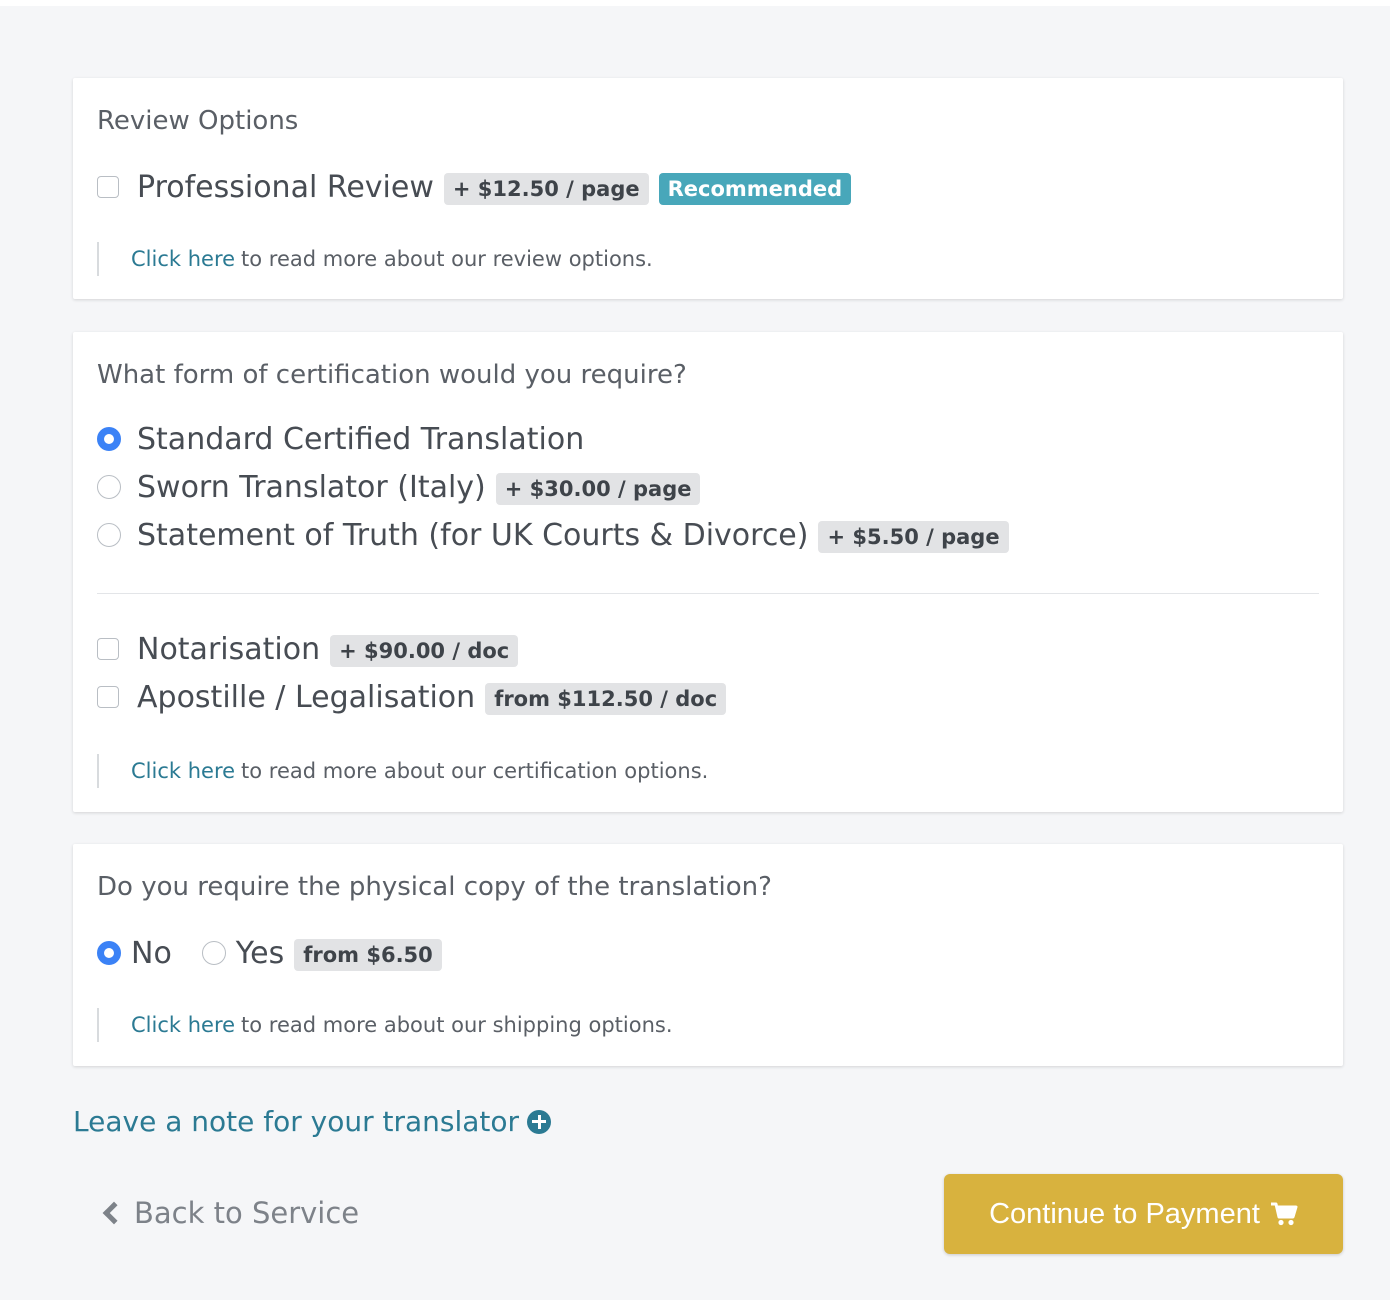 This screenshot has height=1300, width=1390. What do you see at coordinates (260, 953) in the screenshot?
I see `physical-copy-yes-label: Yes` at bounding box center [260, 953].